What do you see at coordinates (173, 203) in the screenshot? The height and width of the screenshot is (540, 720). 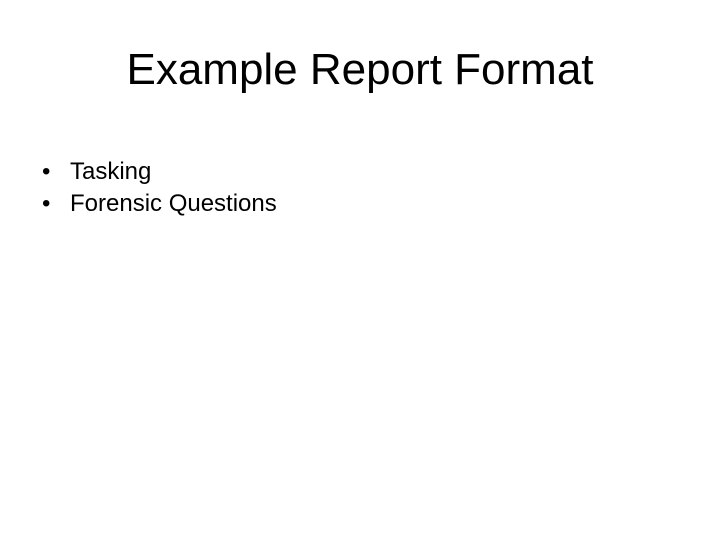 I see `bullet-text: Forensic Questions` at bounding box center [173, 203].